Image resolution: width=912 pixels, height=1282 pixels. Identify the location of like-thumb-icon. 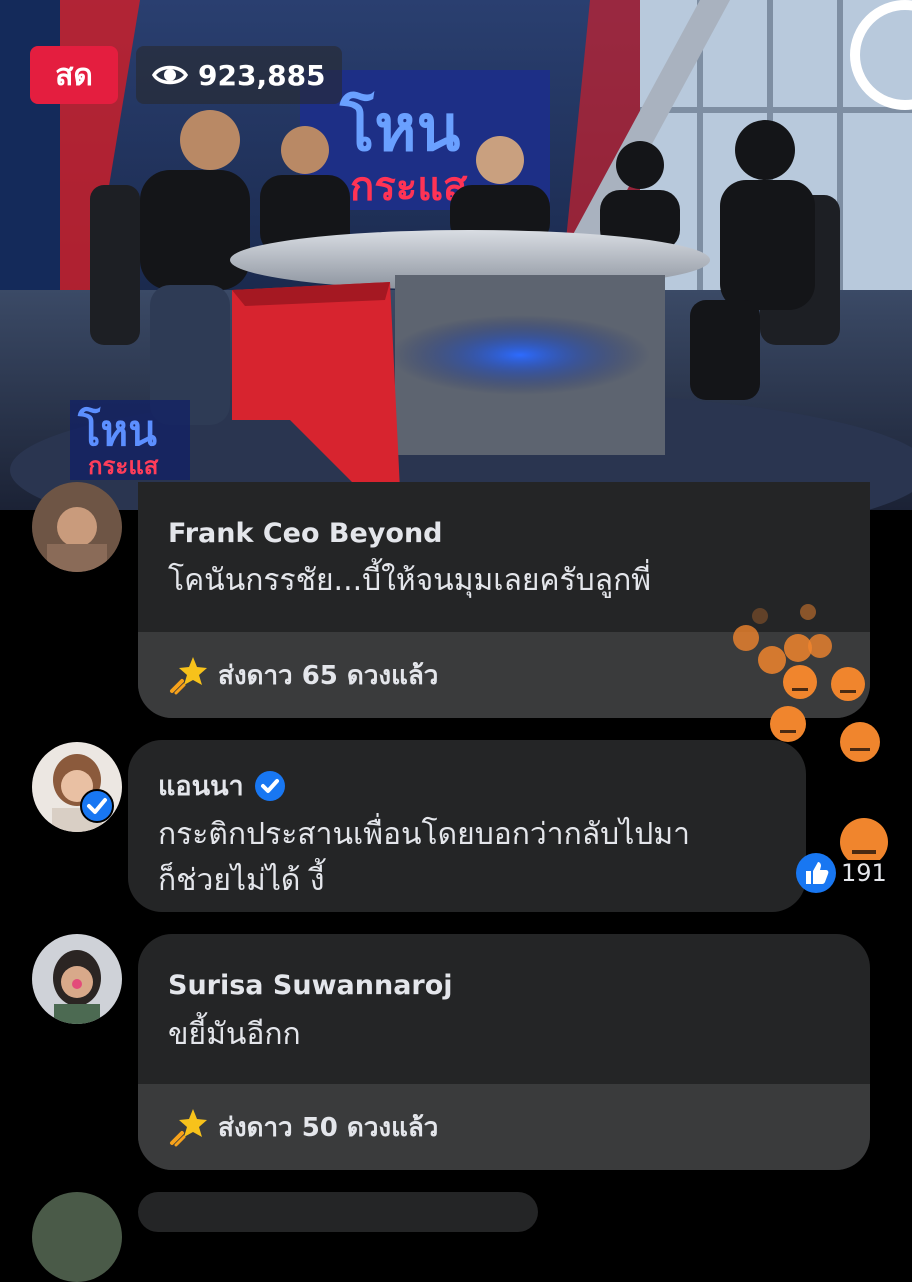
(816, 873).